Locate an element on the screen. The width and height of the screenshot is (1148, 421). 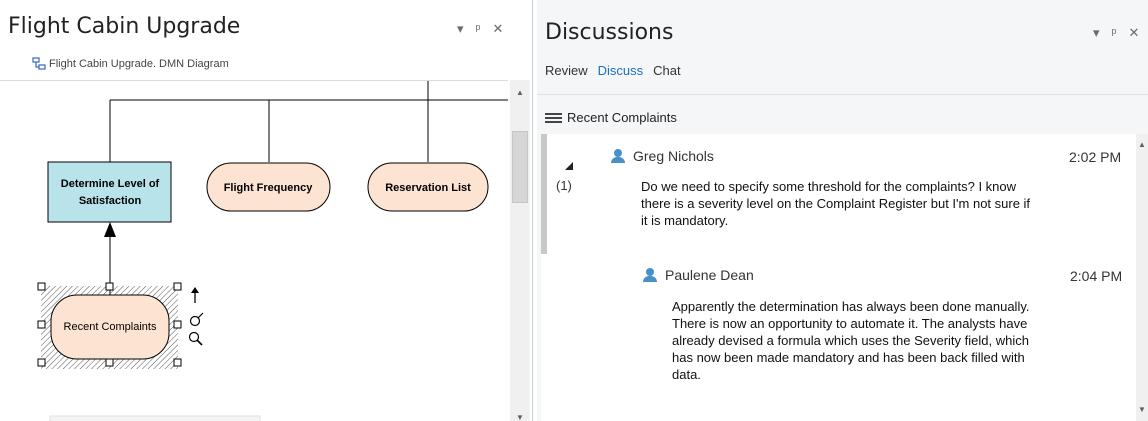
author-name: Greg Nichols is located at coordinates (673, 156).